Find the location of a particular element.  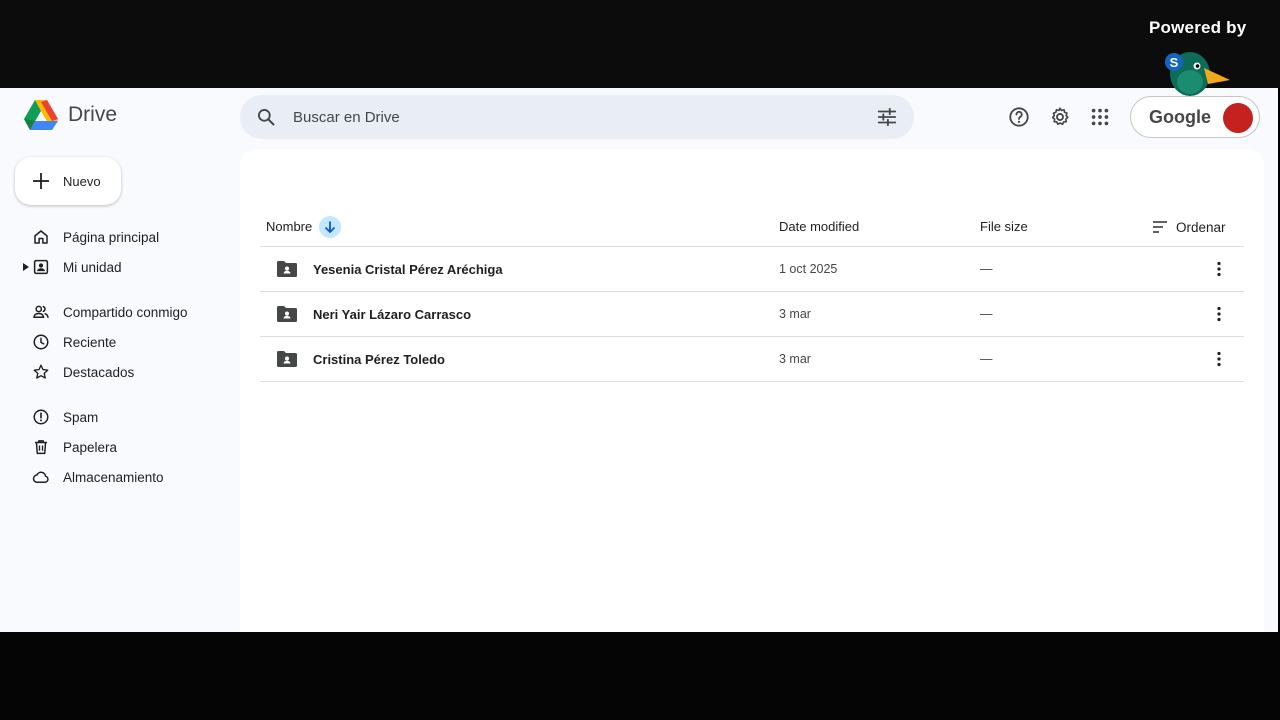

video-bottom-letterbox is located at coordinates (640, 676).